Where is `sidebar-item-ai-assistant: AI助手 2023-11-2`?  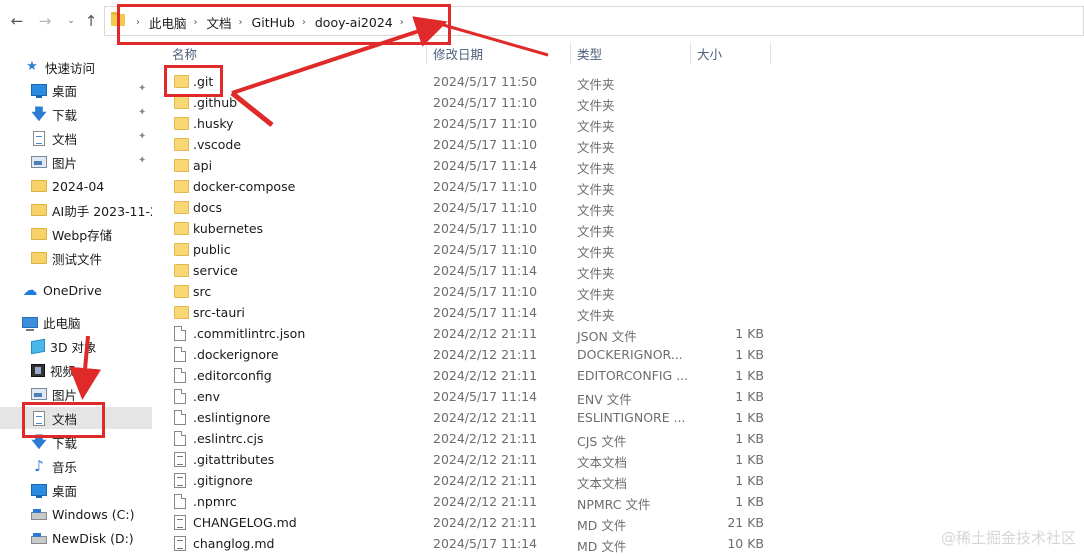
sidebar-item-ai-assistant: AI助手 2023-11-2 is located at coordinates (76, 210).